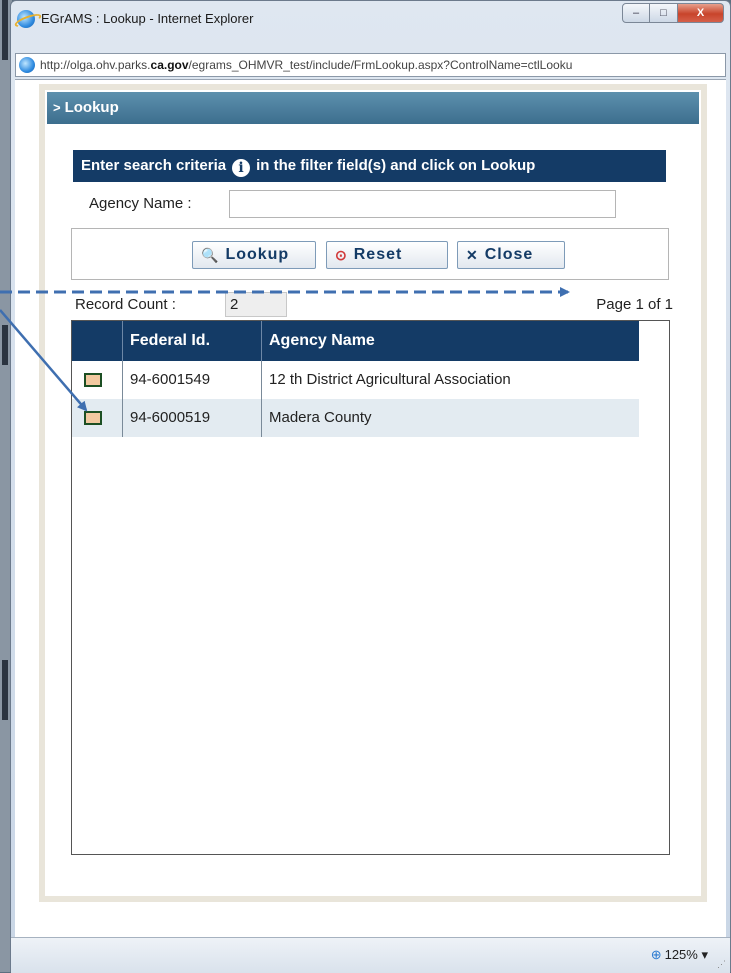 The image size is (731, 973). Describe the element at coordinates (636, 13) in the screenshot. I see `minimize-button: –` at that location.